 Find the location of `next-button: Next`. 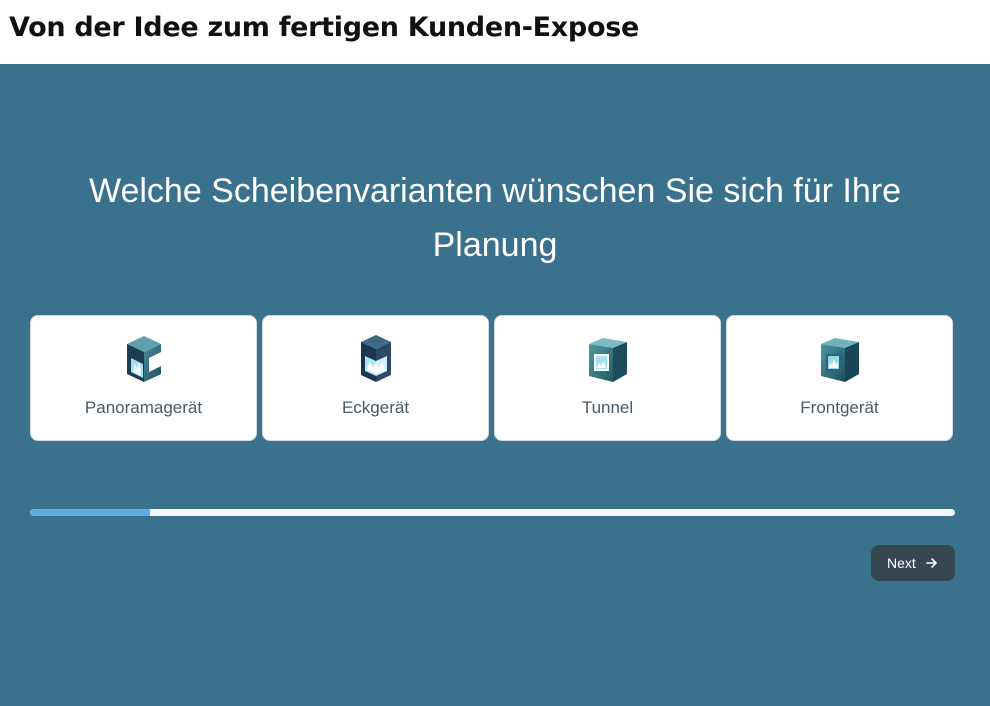

next-button: Next is located at coordinates (913, 563).